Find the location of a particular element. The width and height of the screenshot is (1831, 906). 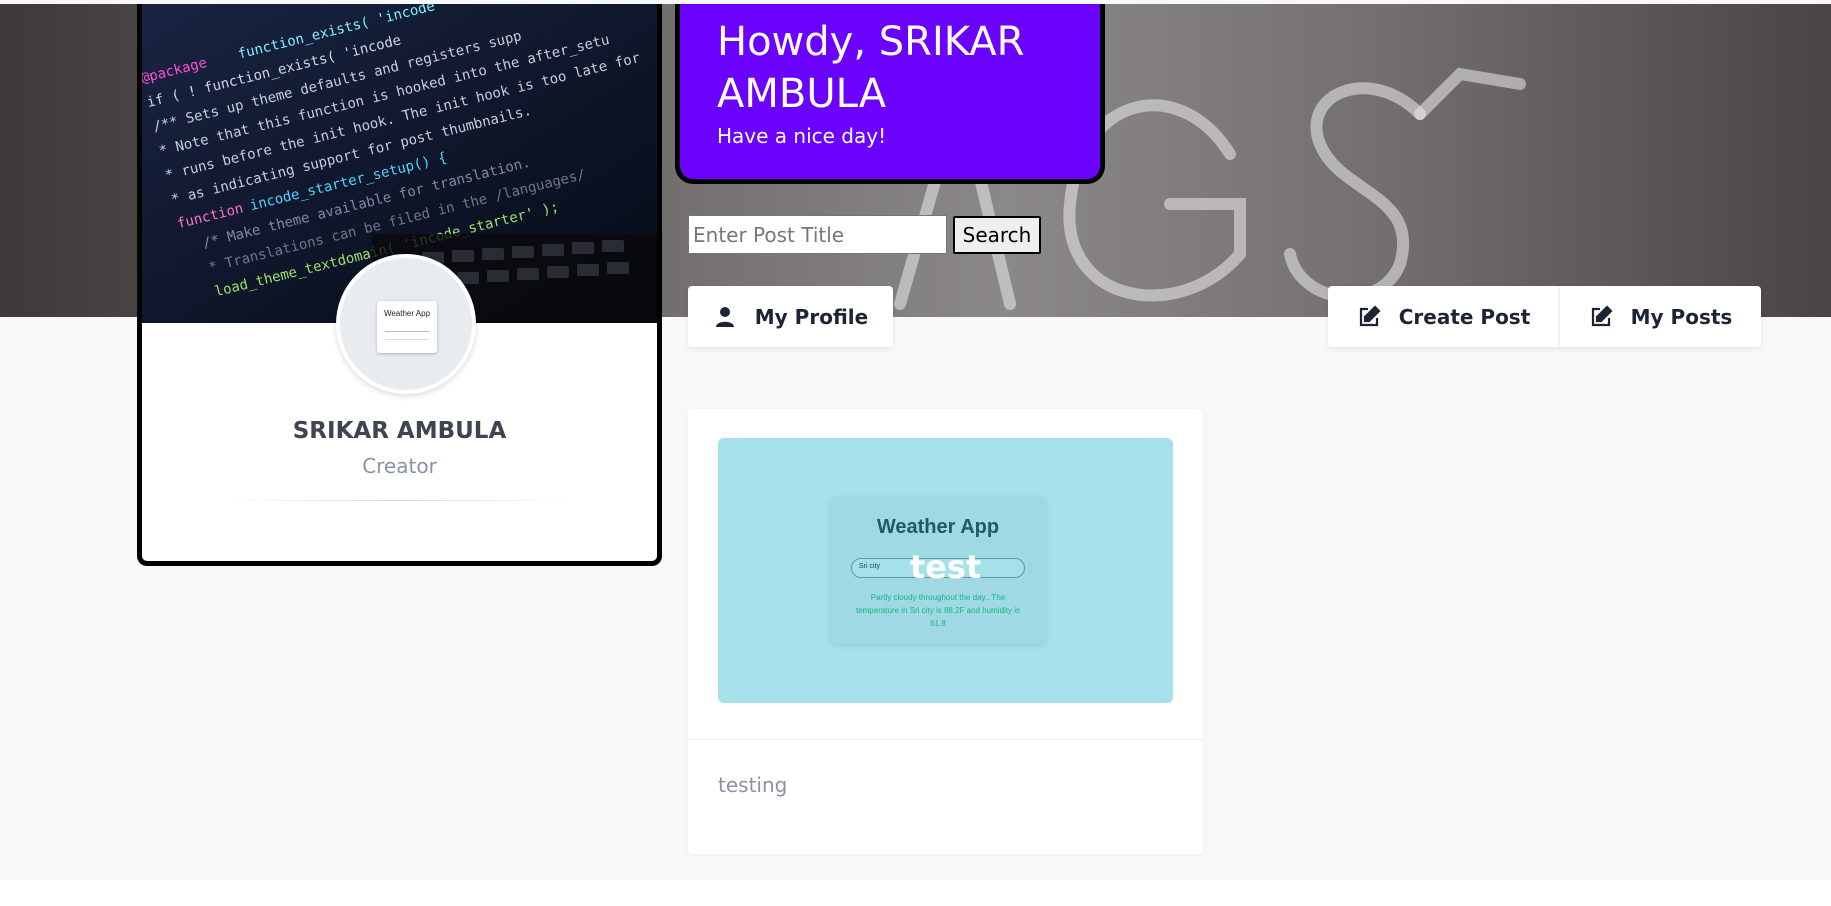

create-post-button: Create Post is located at coordinates (1443, 316).